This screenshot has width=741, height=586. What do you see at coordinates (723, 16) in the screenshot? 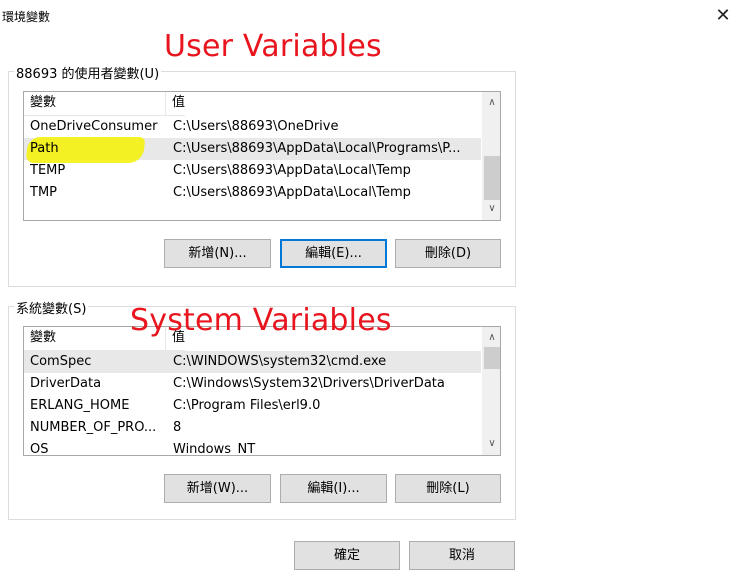
I see `close-icon: ✕` at bounding box center [723, 16].